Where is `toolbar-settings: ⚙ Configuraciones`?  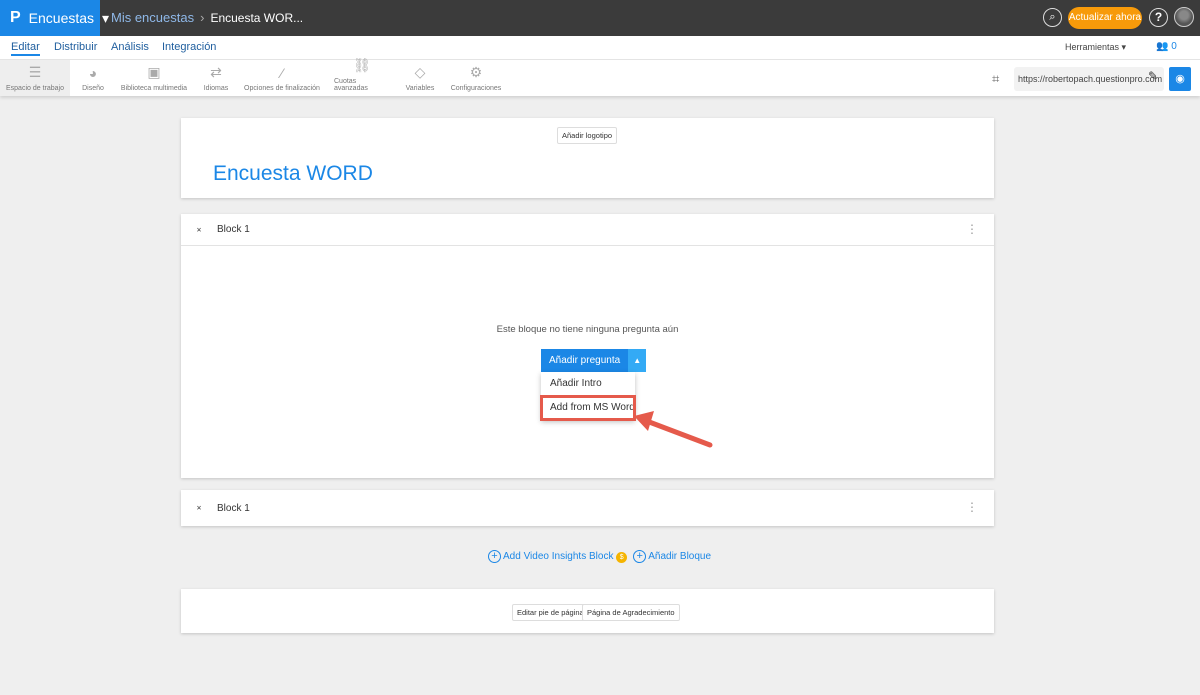 toolbar-settings: ⚙ Configuraciones is located at coordinates (476, 78).